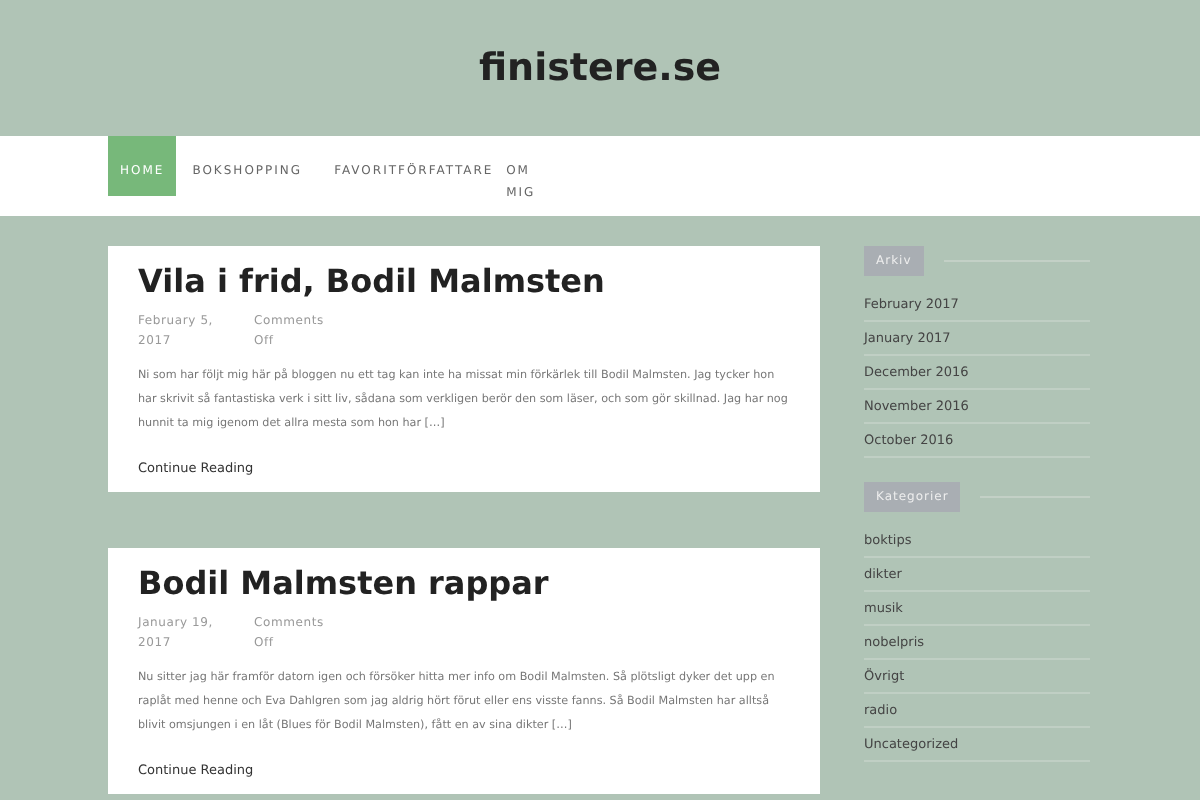  I want to click on post-title: Vila i frid, Bodil Malmsten, so click(464, 281).